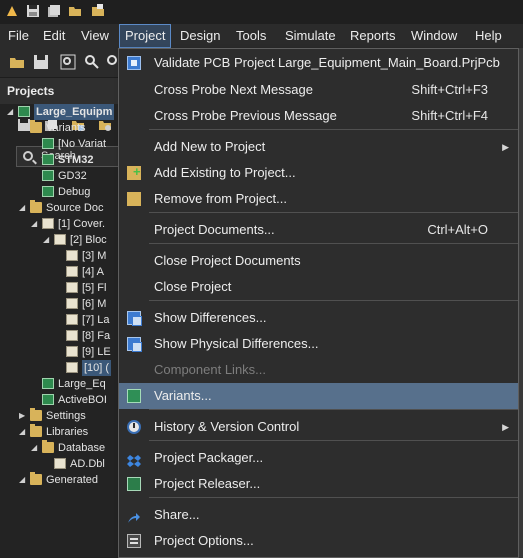 The height and width of the screenshot is (558, 523). What do you see at coordinates (373, 36) in the screenshot?
I see `menu-reports: Reports` at bounding box center [373, 36].